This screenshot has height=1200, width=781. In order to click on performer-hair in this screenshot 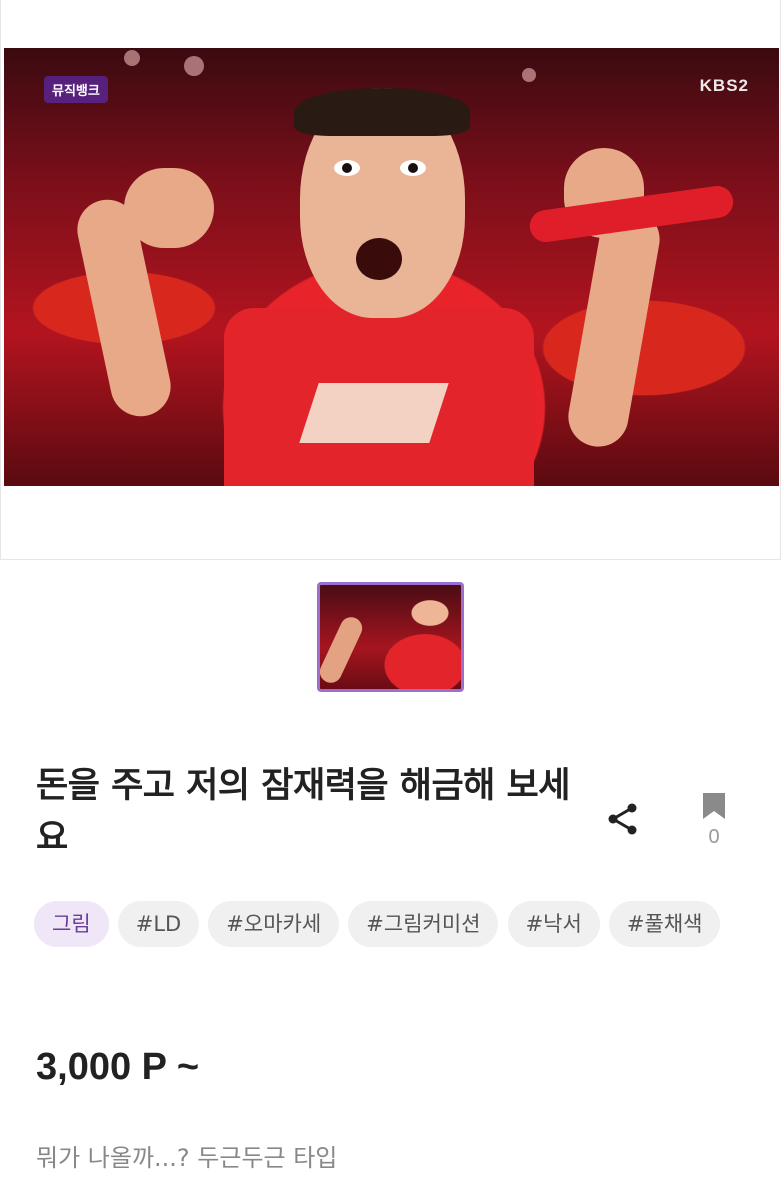, I will do `click(382, 112)`.